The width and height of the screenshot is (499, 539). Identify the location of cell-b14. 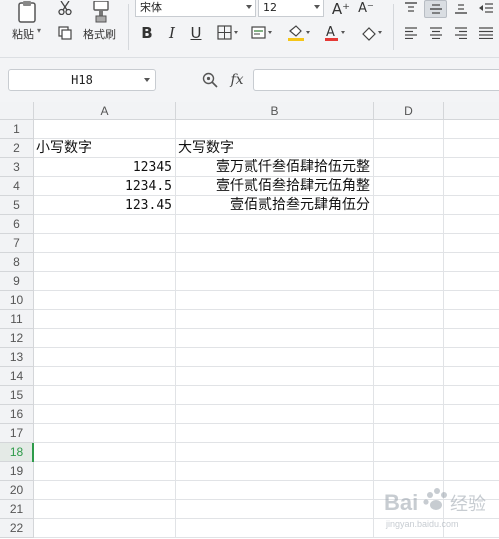
(275, 376).